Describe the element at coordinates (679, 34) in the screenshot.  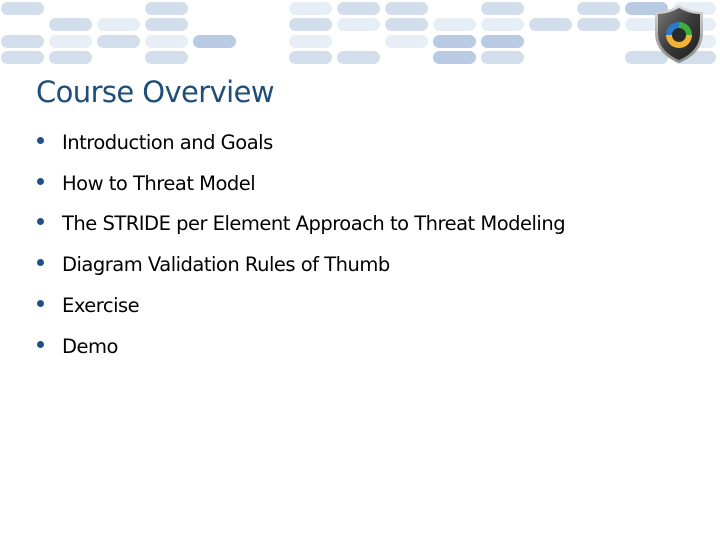
I see `shield-logo-icon` at that location.